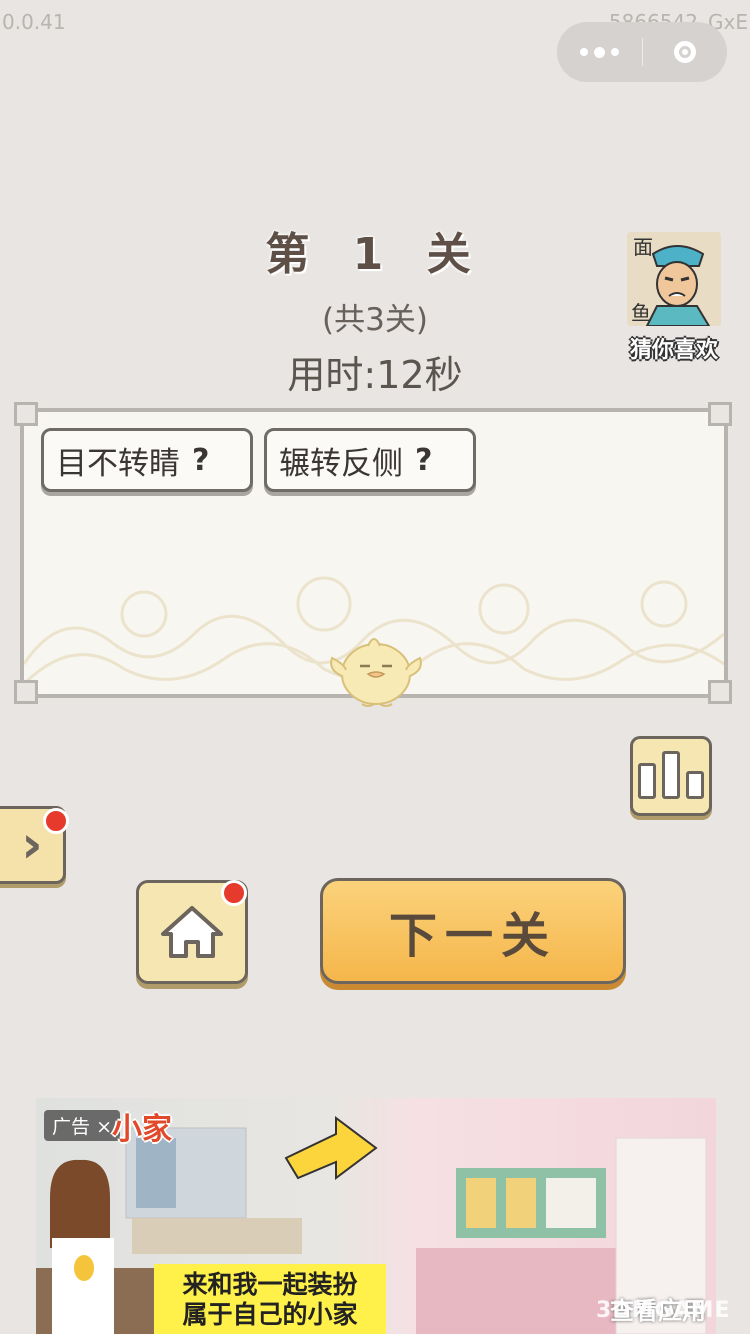  I want to click on recommend-label: 猜你喜欢, so click(673, 350).